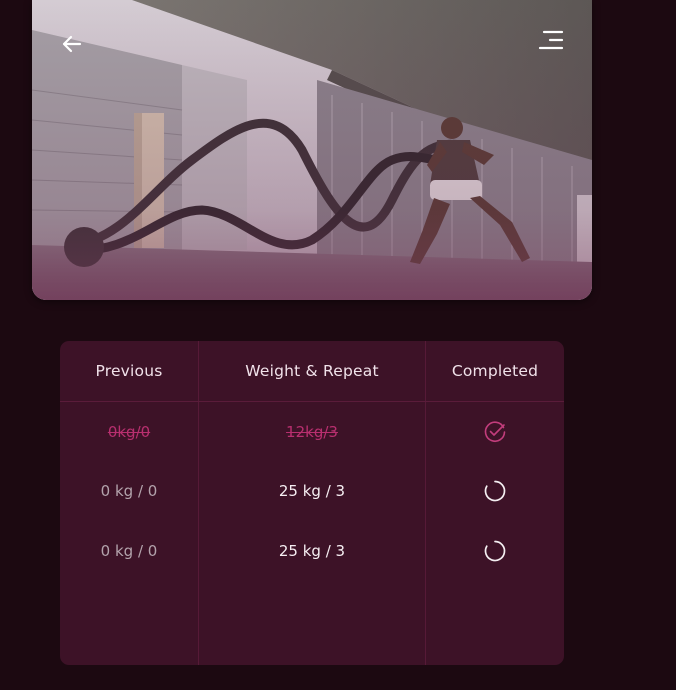 The image size is (676, 690). Describe the element at coordinates (129, 432) in the screenshot. I see `previous-value: 0kg/0` at that location.